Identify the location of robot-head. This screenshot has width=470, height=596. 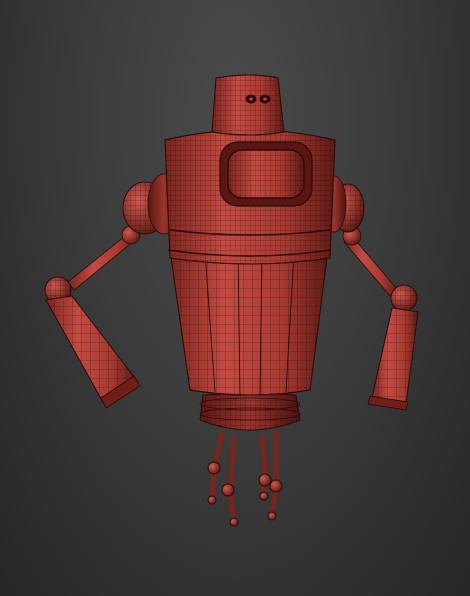
(248, 105).